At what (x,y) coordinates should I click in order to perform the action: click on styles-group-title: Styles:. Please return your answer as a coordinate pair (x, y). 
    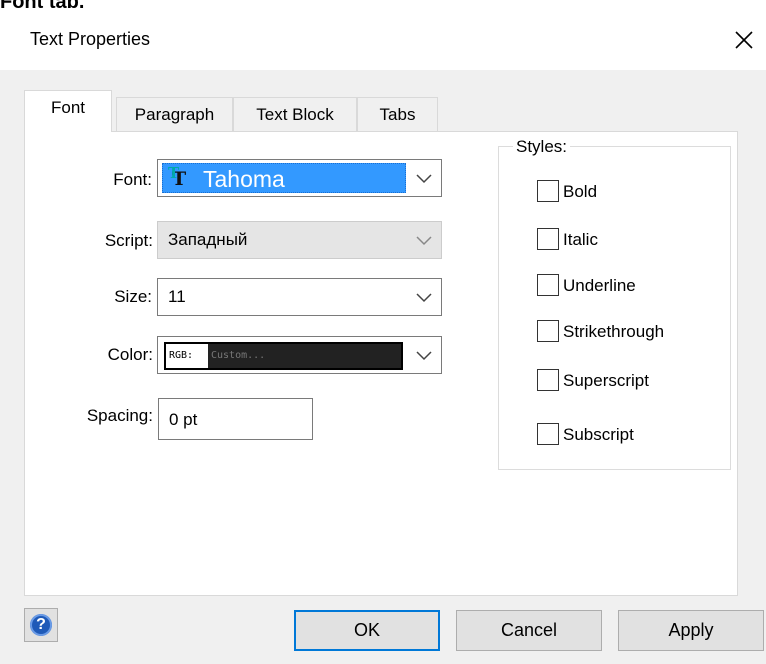
    Looking at the image, I should click on (542, 147).